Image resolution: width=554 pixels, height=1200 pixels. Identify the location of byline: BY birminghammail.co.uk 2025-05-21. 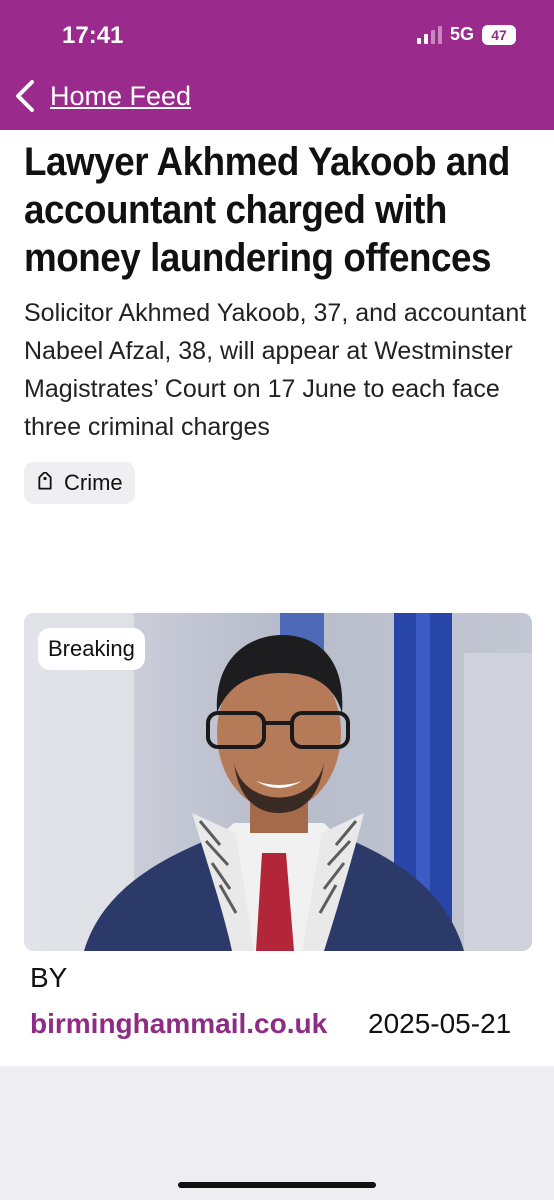
(285, 1014).